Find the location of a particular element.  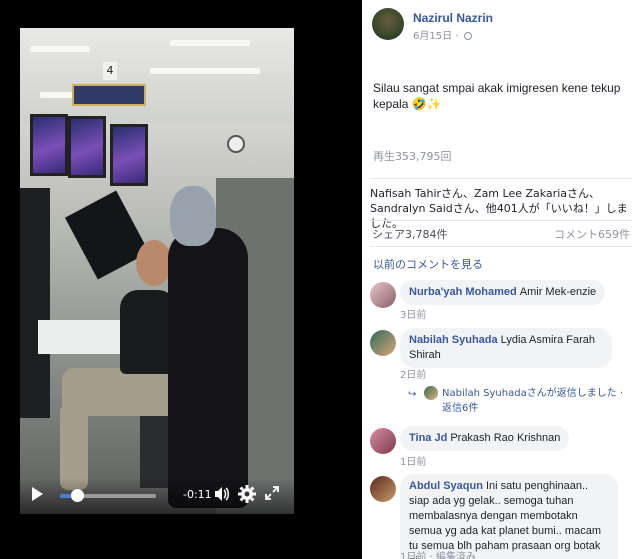

view-previous-comments-link: 以前のコメントを見る is located at coordinates (428, 264).